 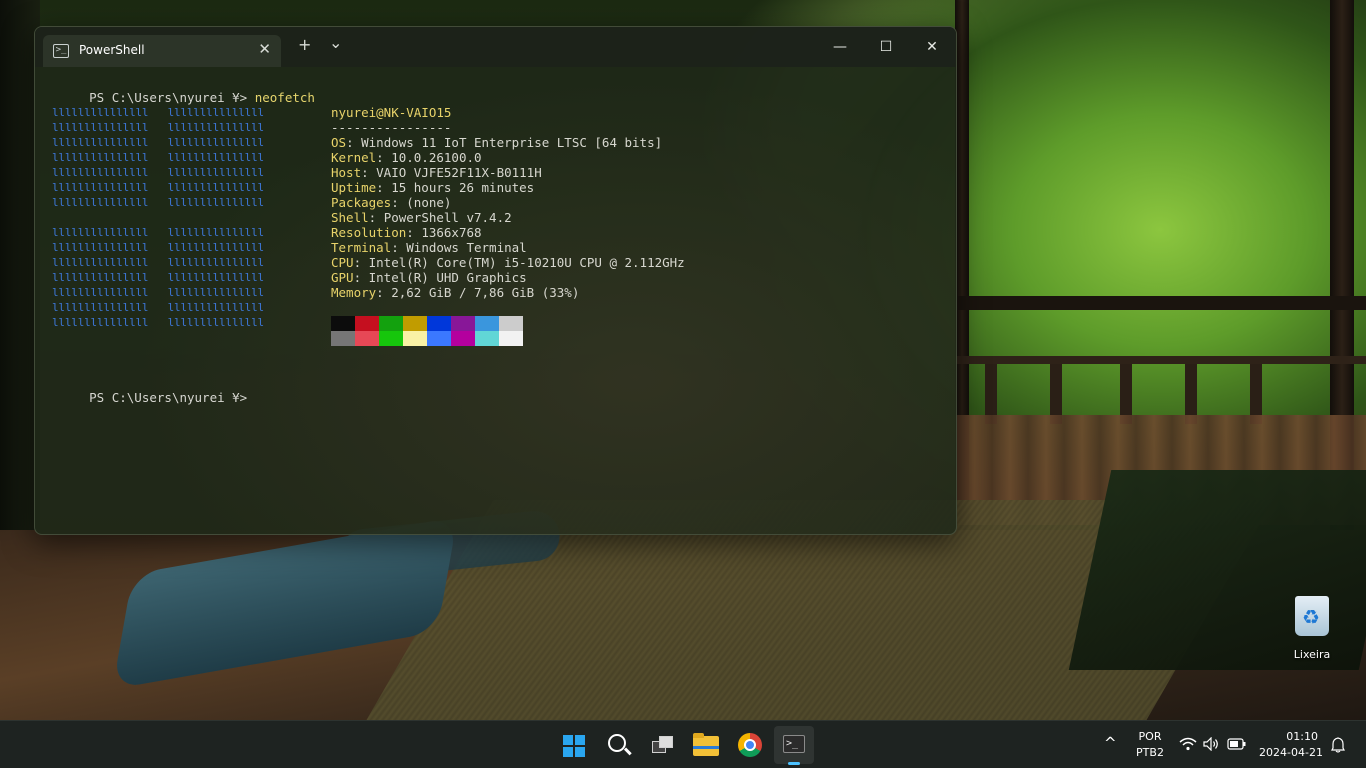 What do you see at coordinates (1188, 744) in the screenshot?
I see `wifi-icon` at bounding box center [1188, 744].